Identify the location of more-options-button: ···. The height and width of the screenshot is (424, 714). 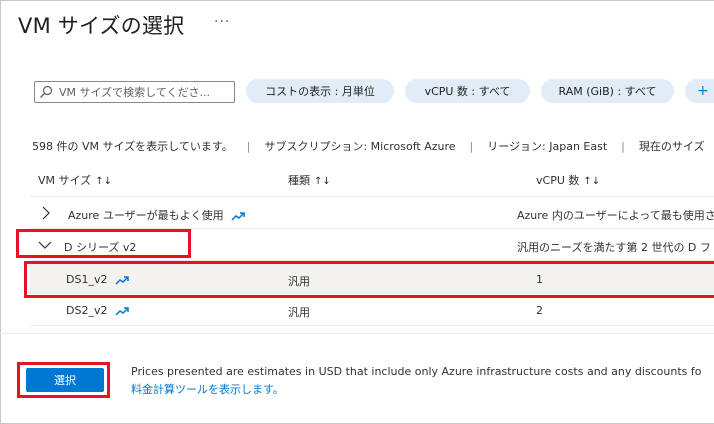
(222, 22).